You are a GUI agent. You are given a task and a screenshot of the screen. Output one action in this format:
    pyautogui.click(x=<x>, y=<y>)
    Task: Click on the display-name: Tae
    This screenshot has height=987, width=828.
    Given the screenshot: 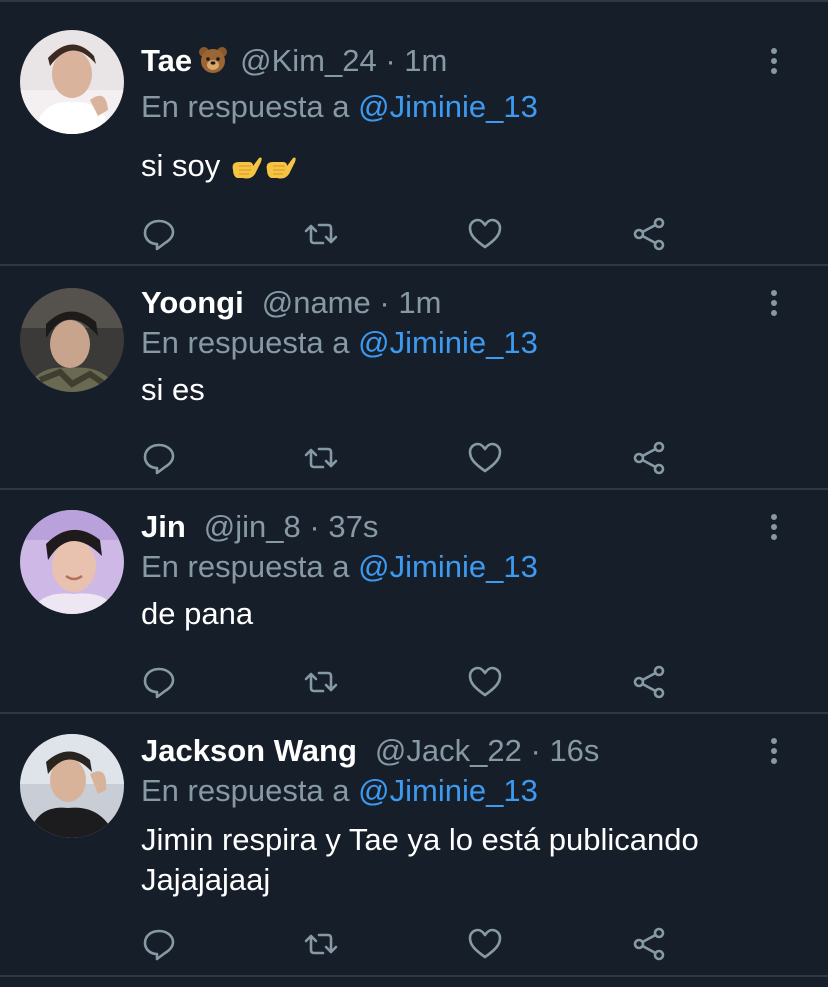 What is the action you would take?
    pyautogui.click(x=166, y=60)
    